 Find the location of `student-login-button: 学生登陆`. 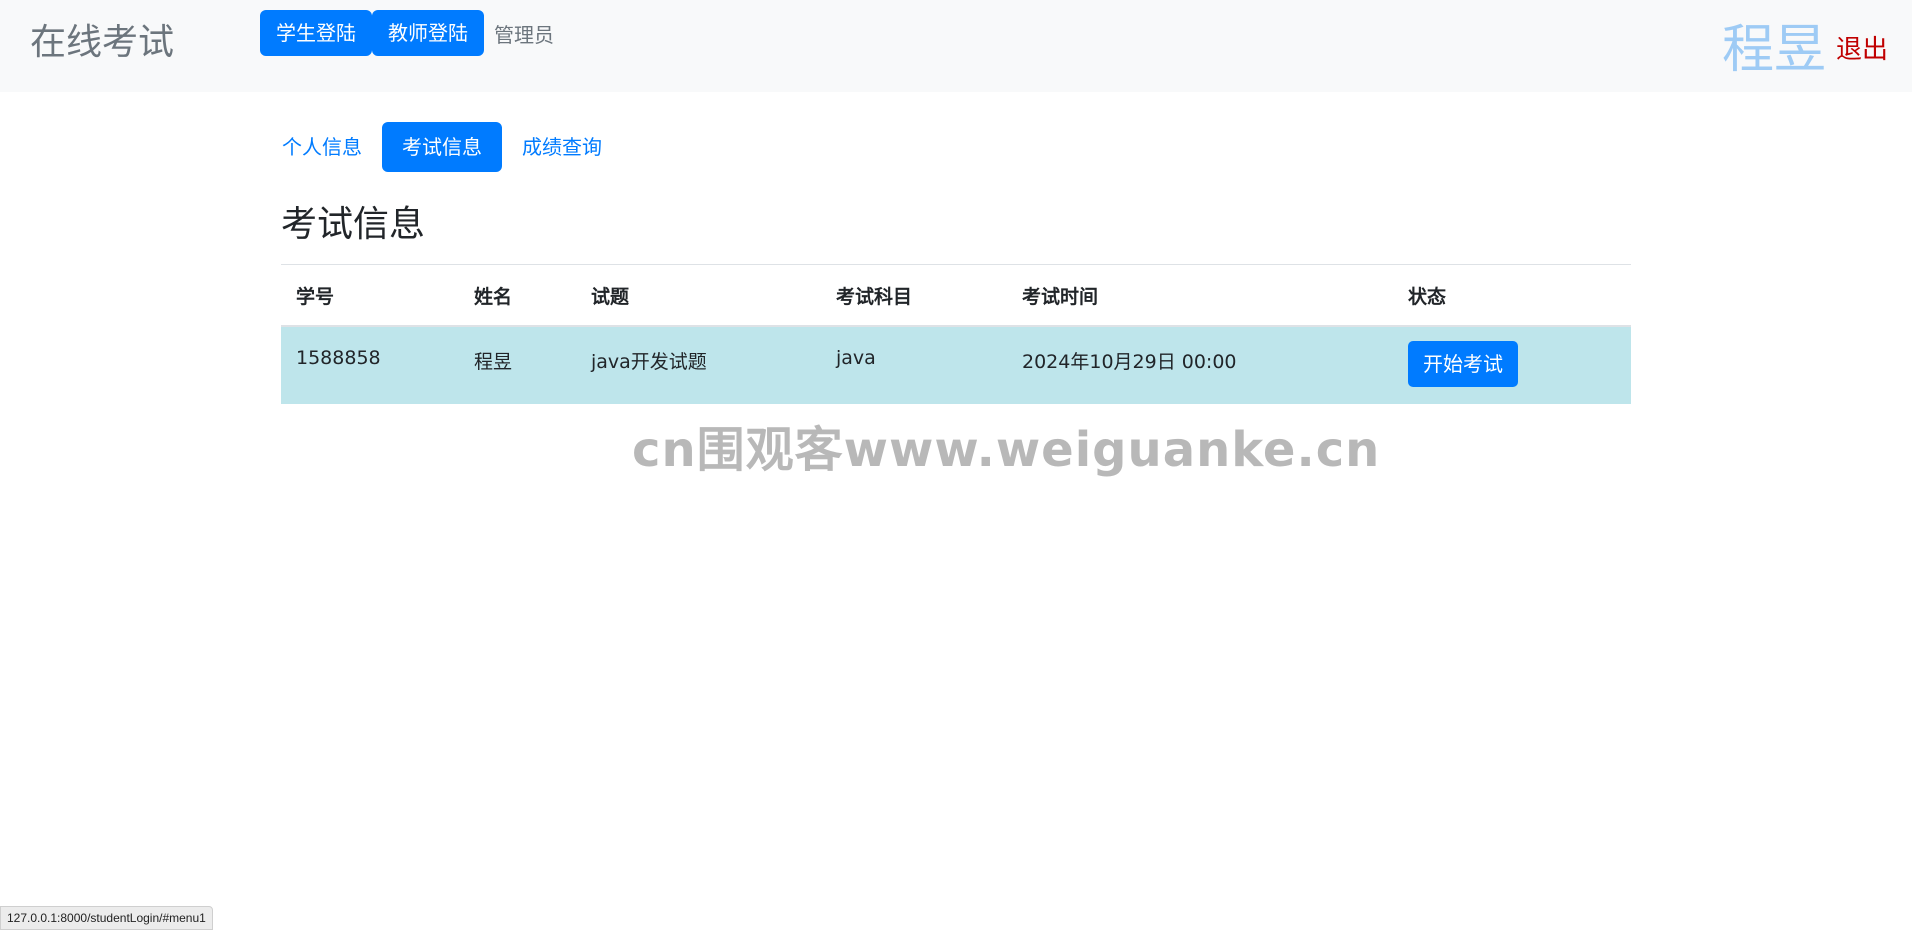

student-login-button: 学生登陆 is located at coordinates (316, 33).